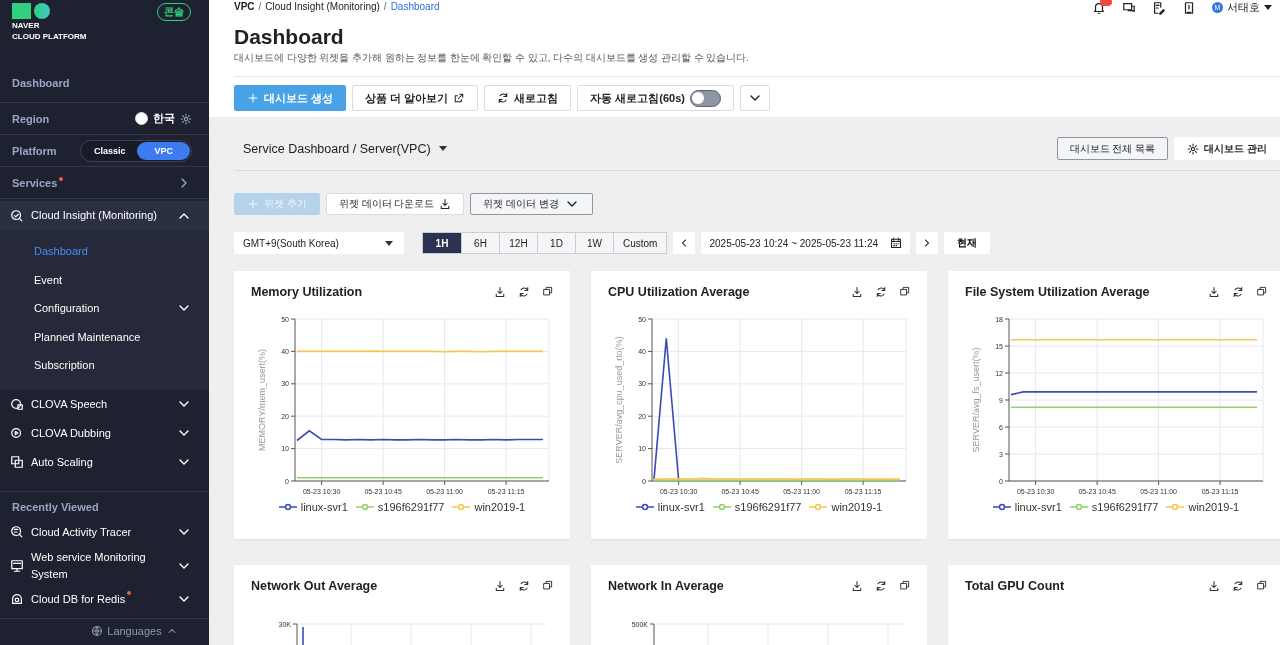 This screenshot has height=645, width=1280. Describe the element at coordinates (705, 98) in the screenshot. I see `auto-refresh-toggle` at that location.